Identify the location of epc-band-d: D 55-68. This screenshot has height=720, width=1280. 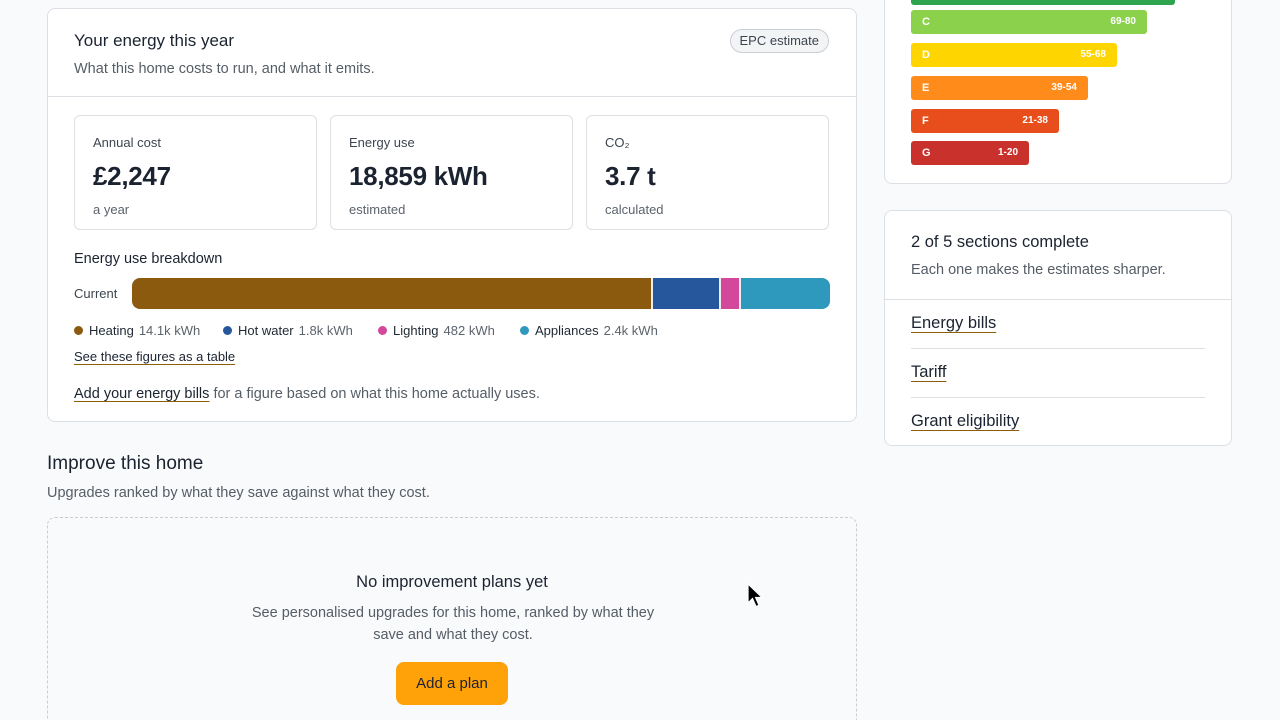
(1014, 55).